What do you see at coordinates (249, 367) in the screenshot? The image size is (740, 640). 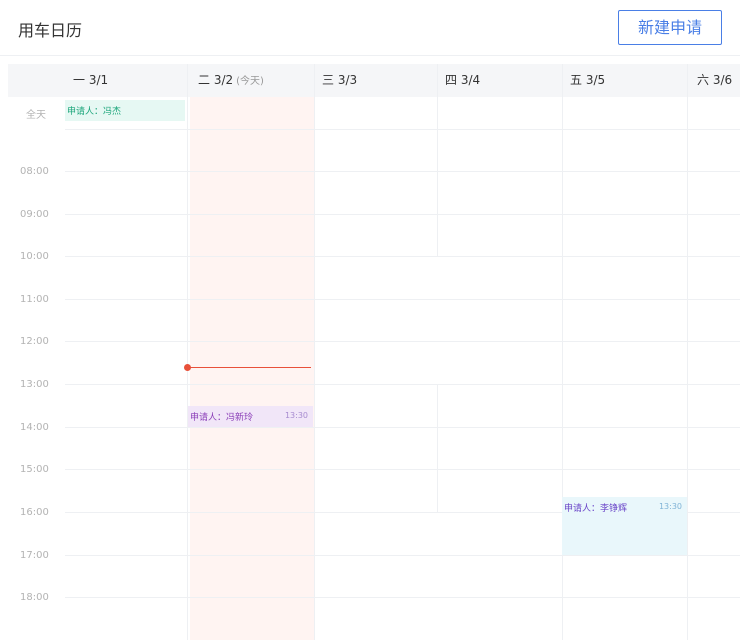 I see `current-time-line` at bounding box center [249, 367].